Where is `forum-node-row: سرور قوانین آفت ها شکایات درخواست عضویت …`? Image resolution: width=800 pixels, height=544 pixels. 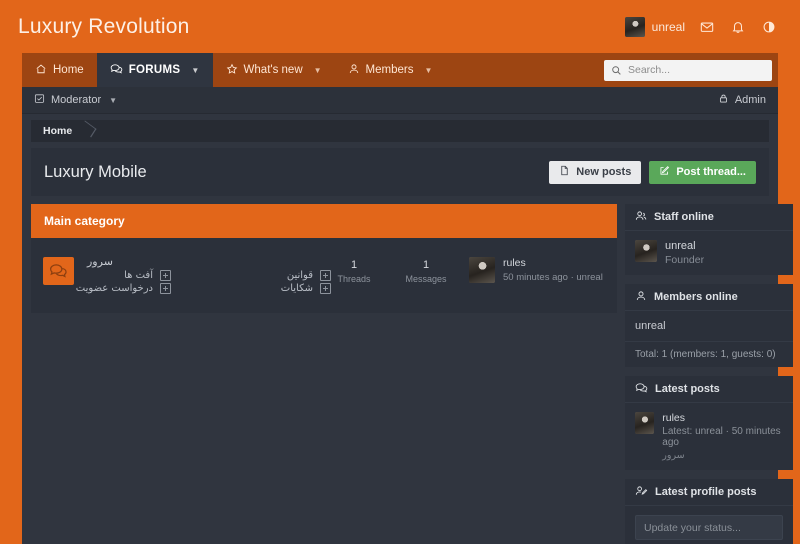
forum-node-row: سرور قوانین آفت ها شکایات درخواست عضویت … is located at coordinates (324, 275).